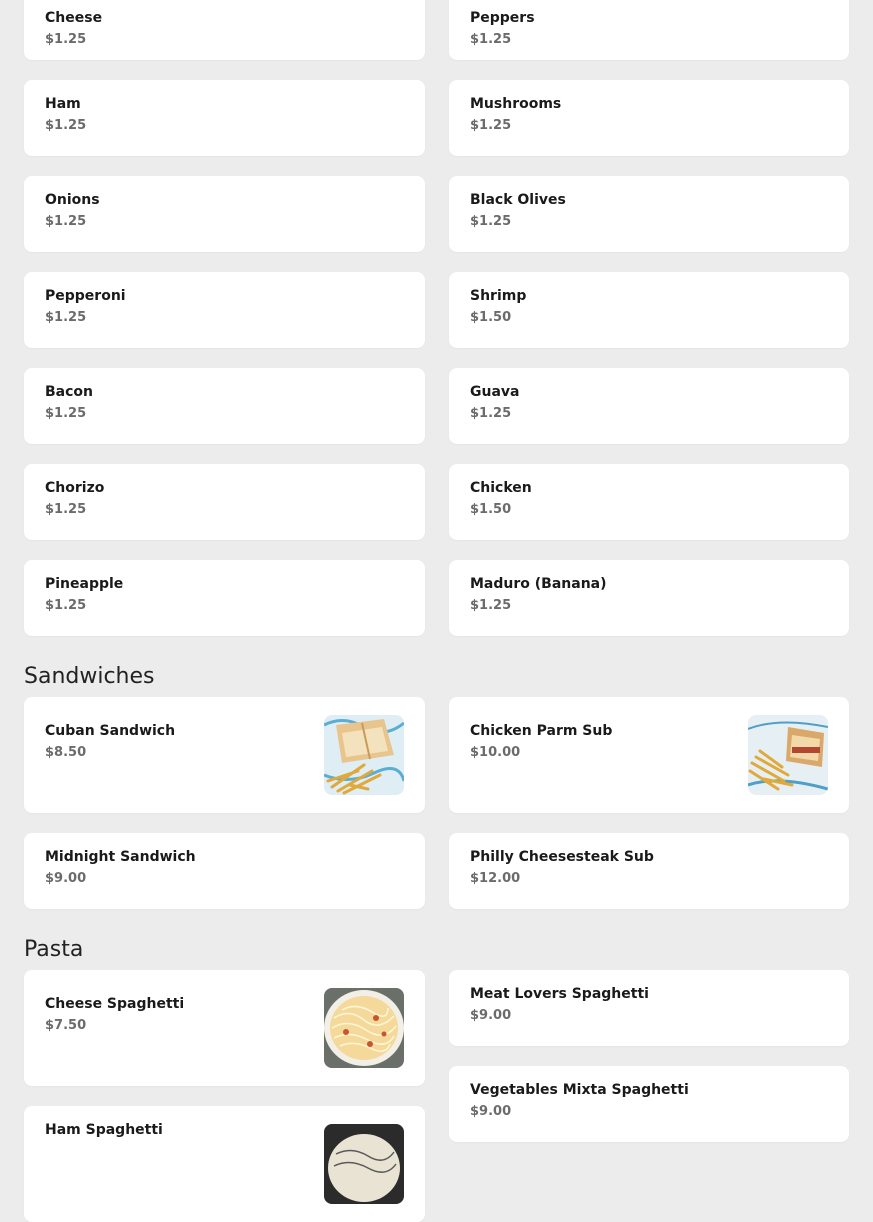 This screenshot has width=873, height=1222. I want to click on menu-item-card: Pepperoni $1.25, so click(224, 310).